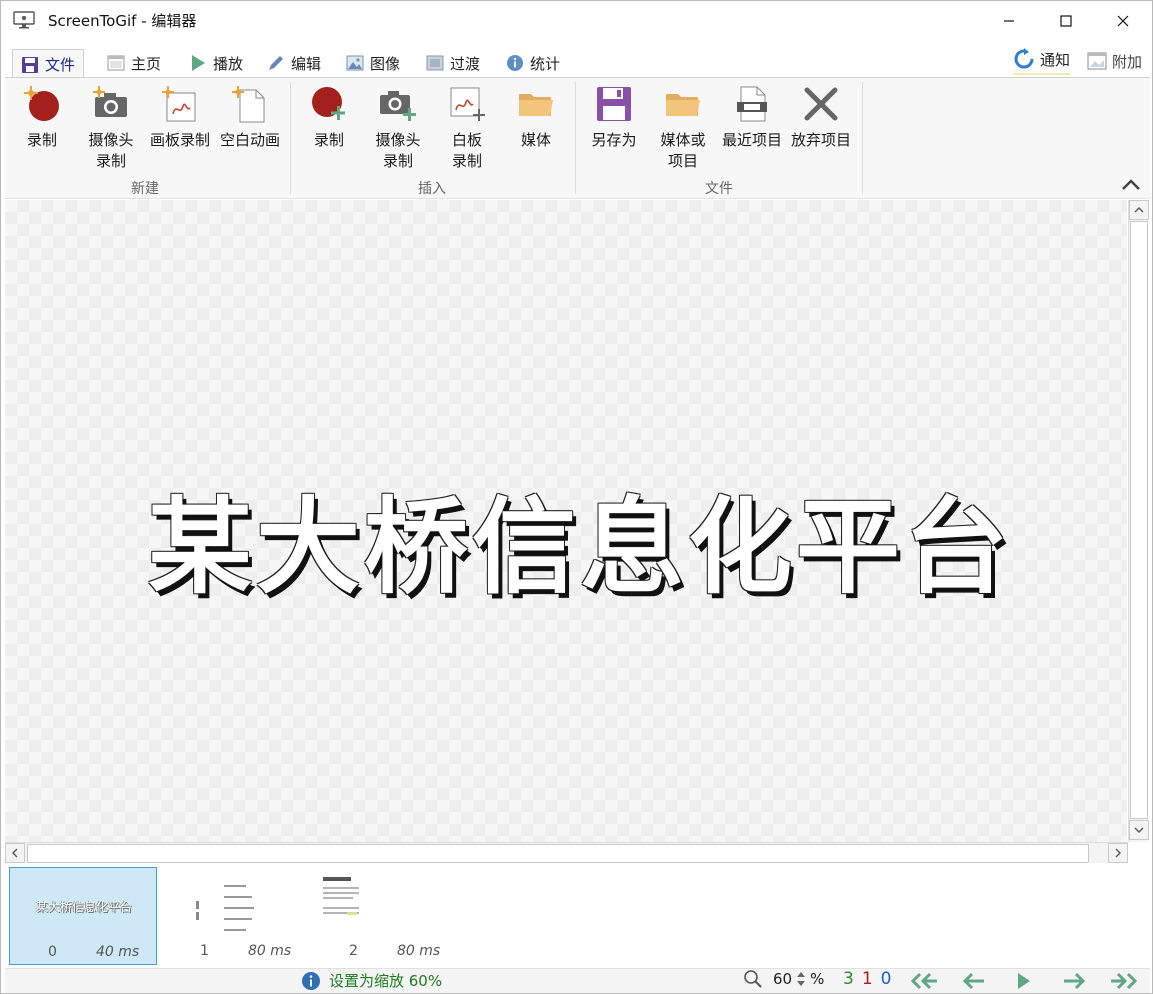  I want to click on frame-thumbnail: 1 80 ms, so click(236, 916).